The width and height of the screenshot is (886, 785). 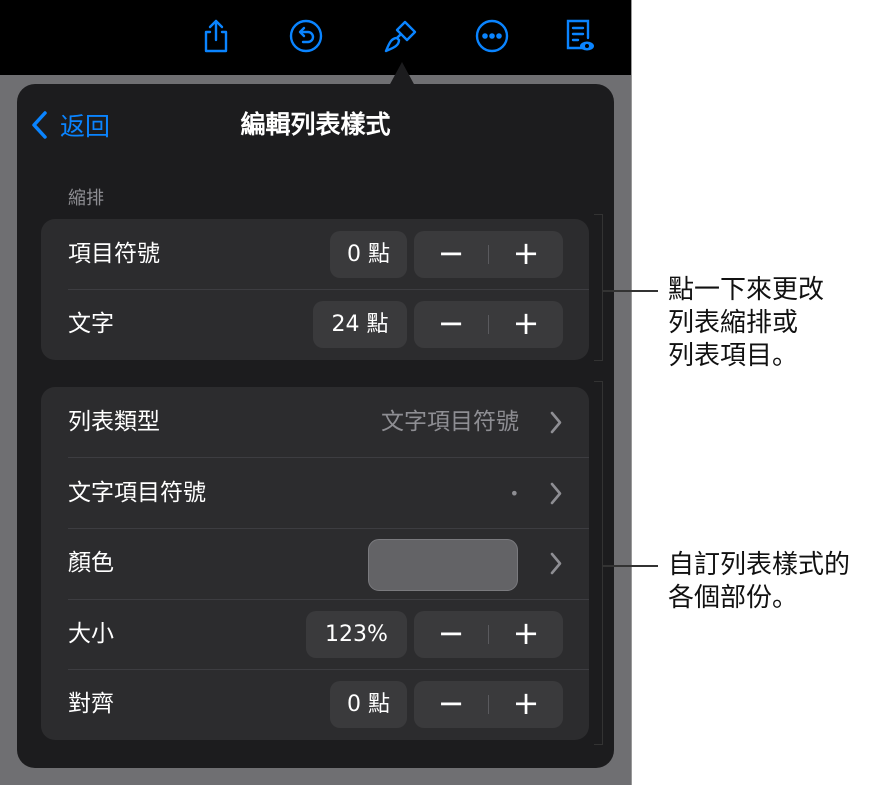 I want to click on callout-top: 點一下來更改 列表縮排或 列表項目。, so click(x=746, y=323).